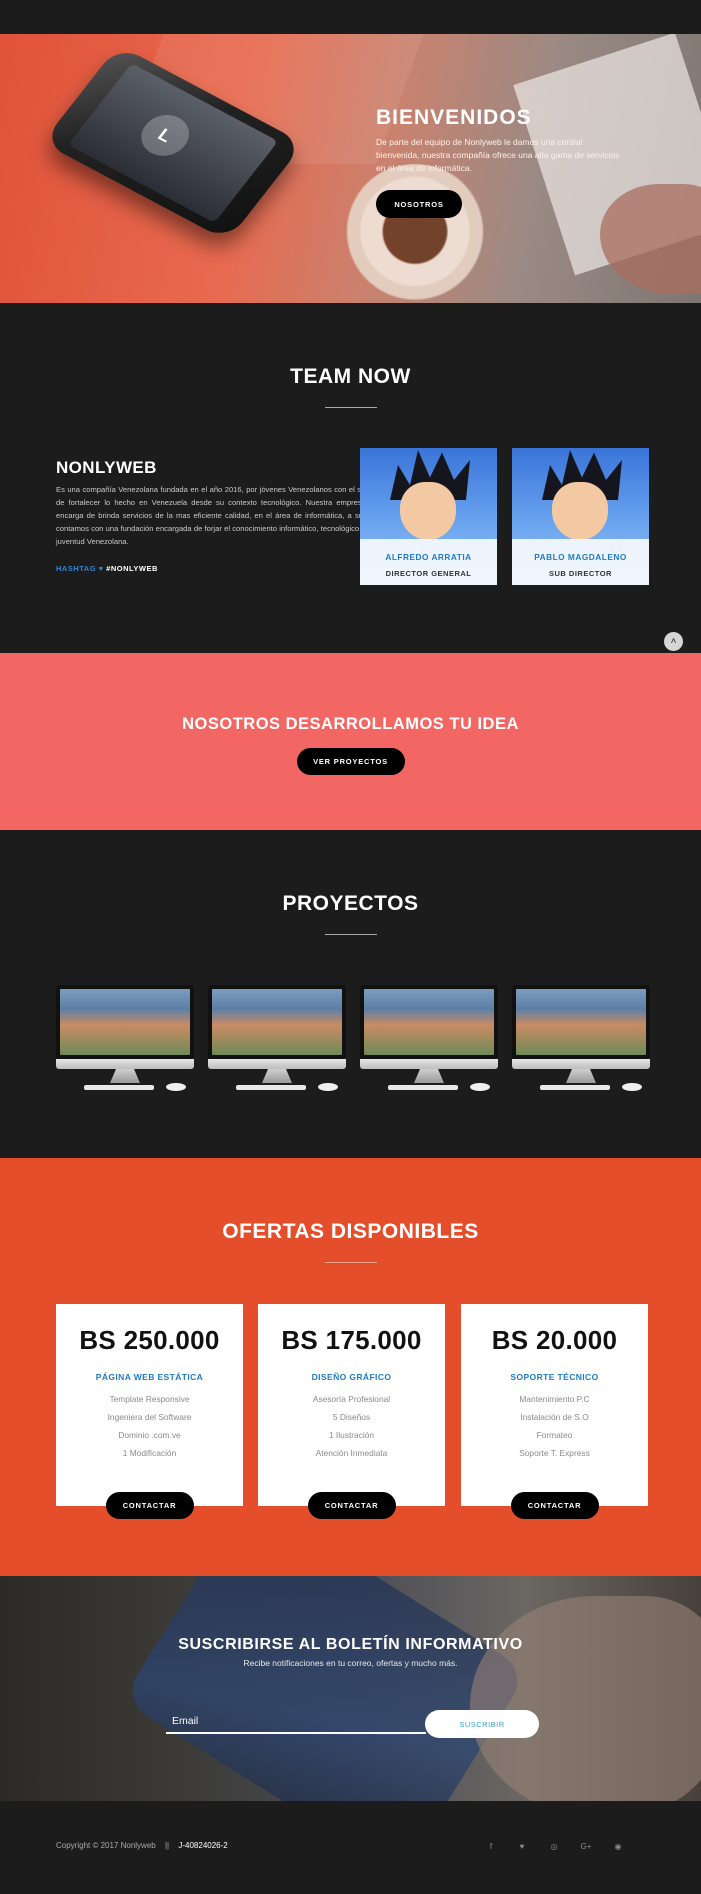  Describe the element at coordinates (350, 407) in the screenshot. I see `team-title-divider` at that location.